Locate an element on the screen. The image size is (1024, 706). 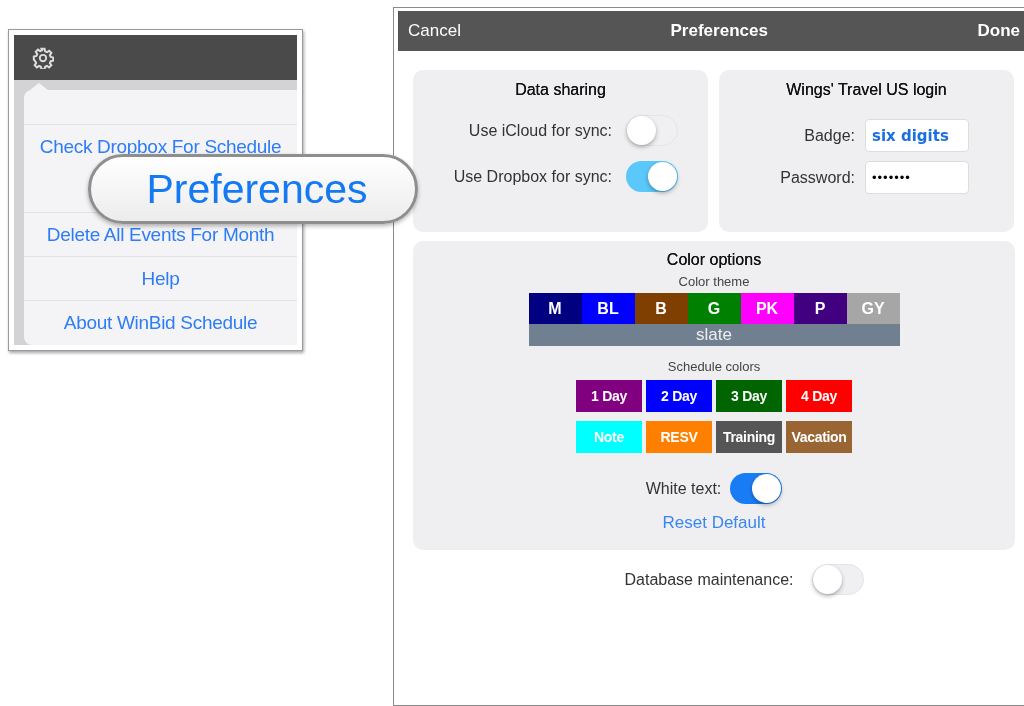
schedule-color-swatch: 2 Day is located at coordinates (679, 396).